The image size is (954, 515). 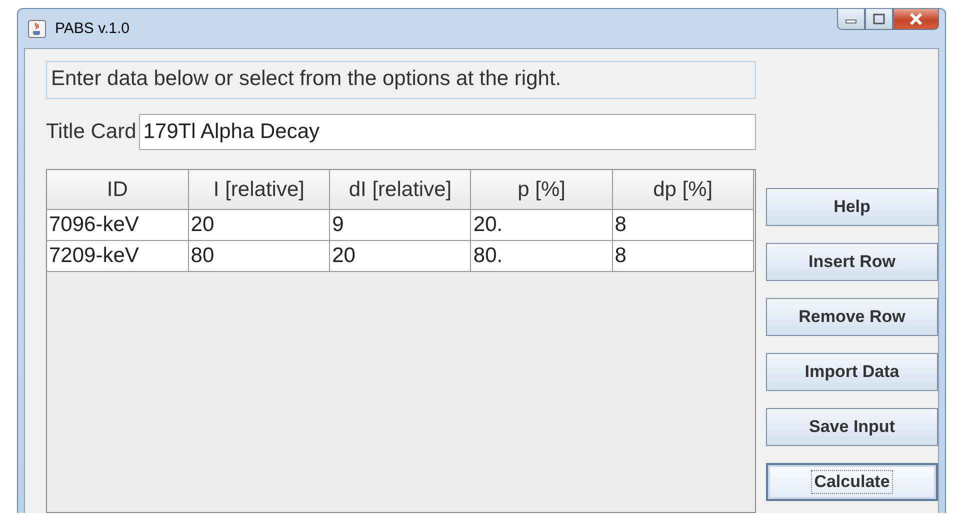 What do you see at coordinates (400, 225) in the screenshot?
I see `table-cell: 9` at bounding box center [400, 225].